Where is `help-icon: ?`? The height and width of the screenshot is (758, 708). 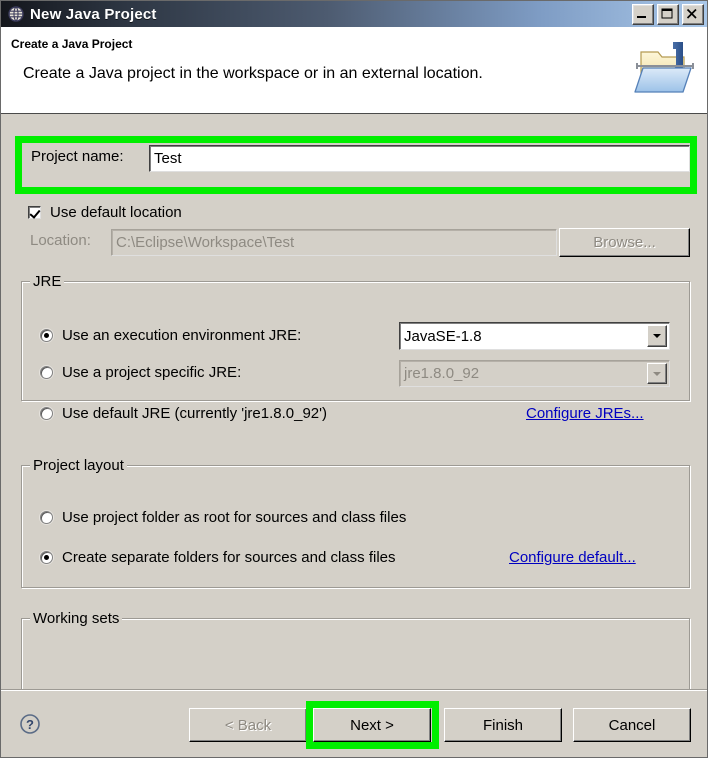 help-icon: ? is located at coordinates (30, 724).